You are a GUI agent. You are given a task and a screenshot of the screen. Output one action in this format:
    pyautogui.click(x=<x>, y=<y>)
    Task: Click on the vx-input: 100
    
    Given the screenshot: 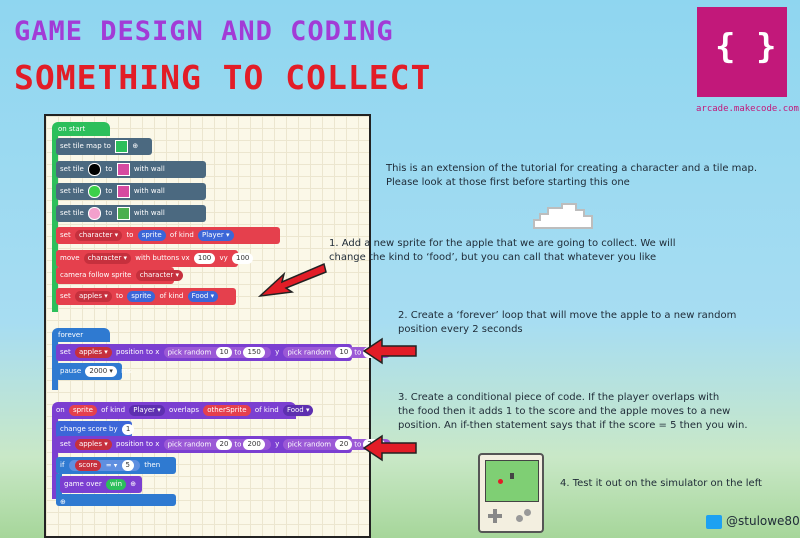 What is the action you would take?
    pyautogui.click(x=204, y=258)
    